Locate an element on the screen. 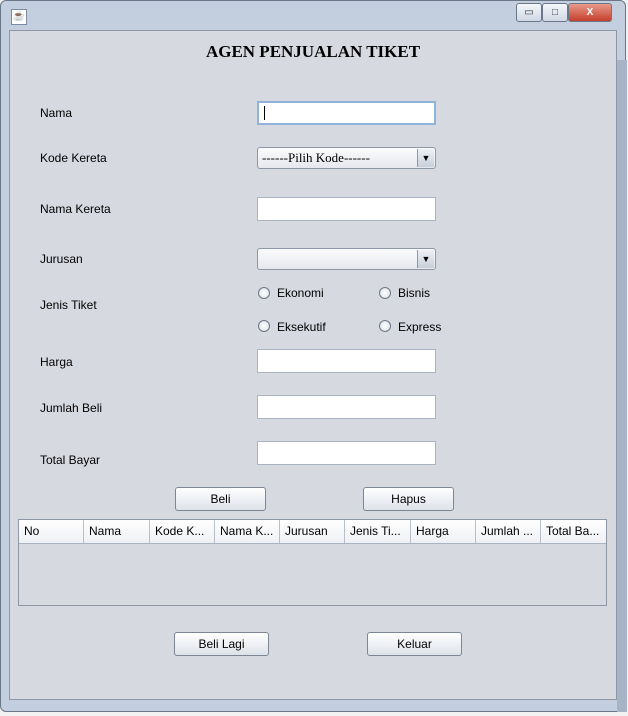 The width and height of the screenshot is (628, 716). maximize-button: □ is located at coordinates (555, 12).